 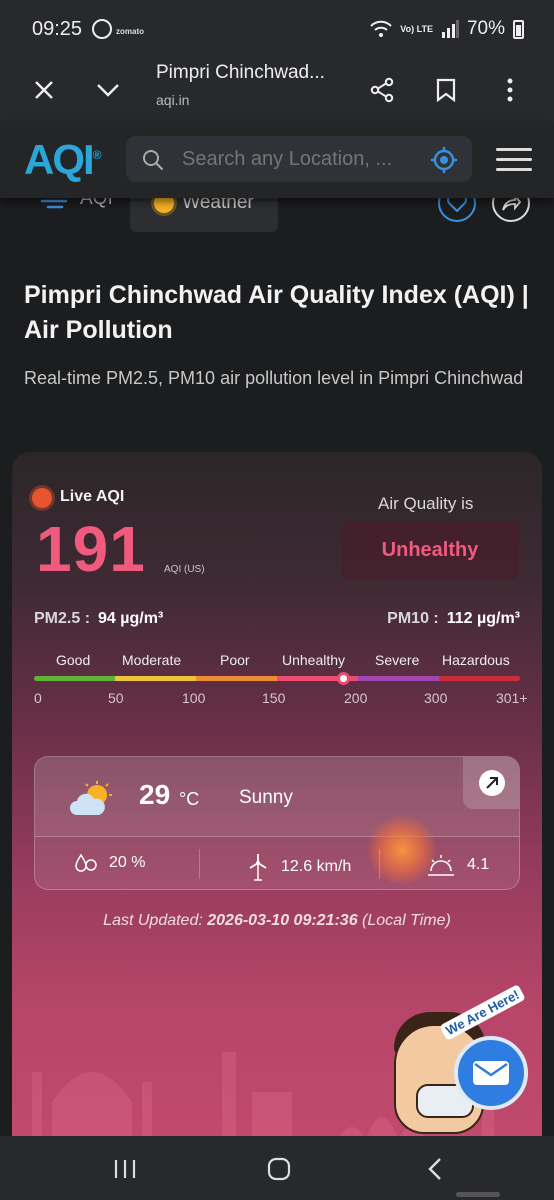 I want to click on signal-icon, so click(x=450, y=29).